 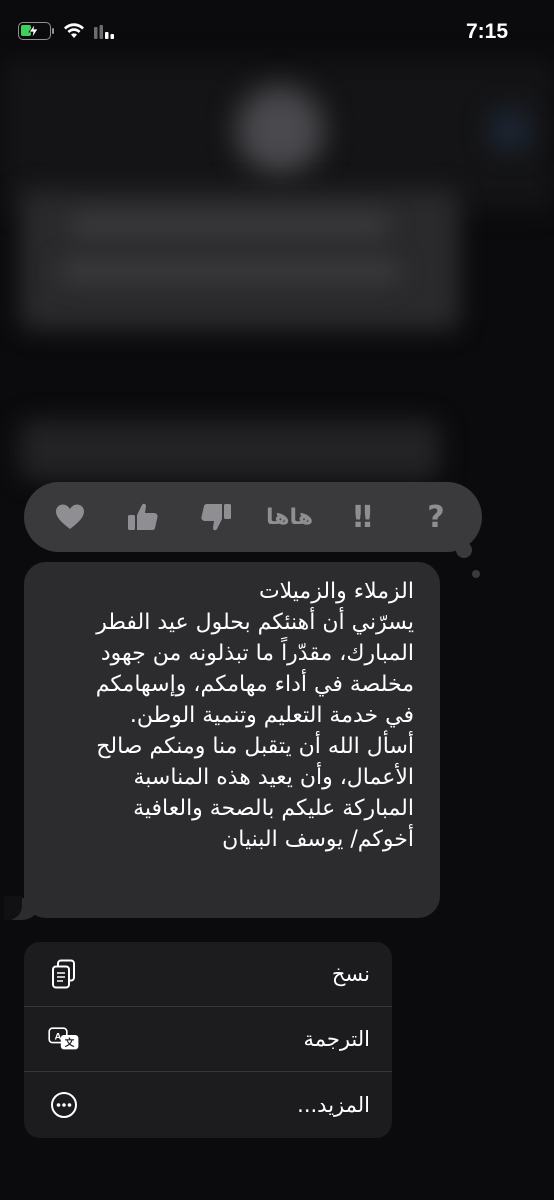 What do you see at coordinates (476, 574) in the screenshot?
I see `reaction-bar-tail-small` at bounding box center [476, 574].